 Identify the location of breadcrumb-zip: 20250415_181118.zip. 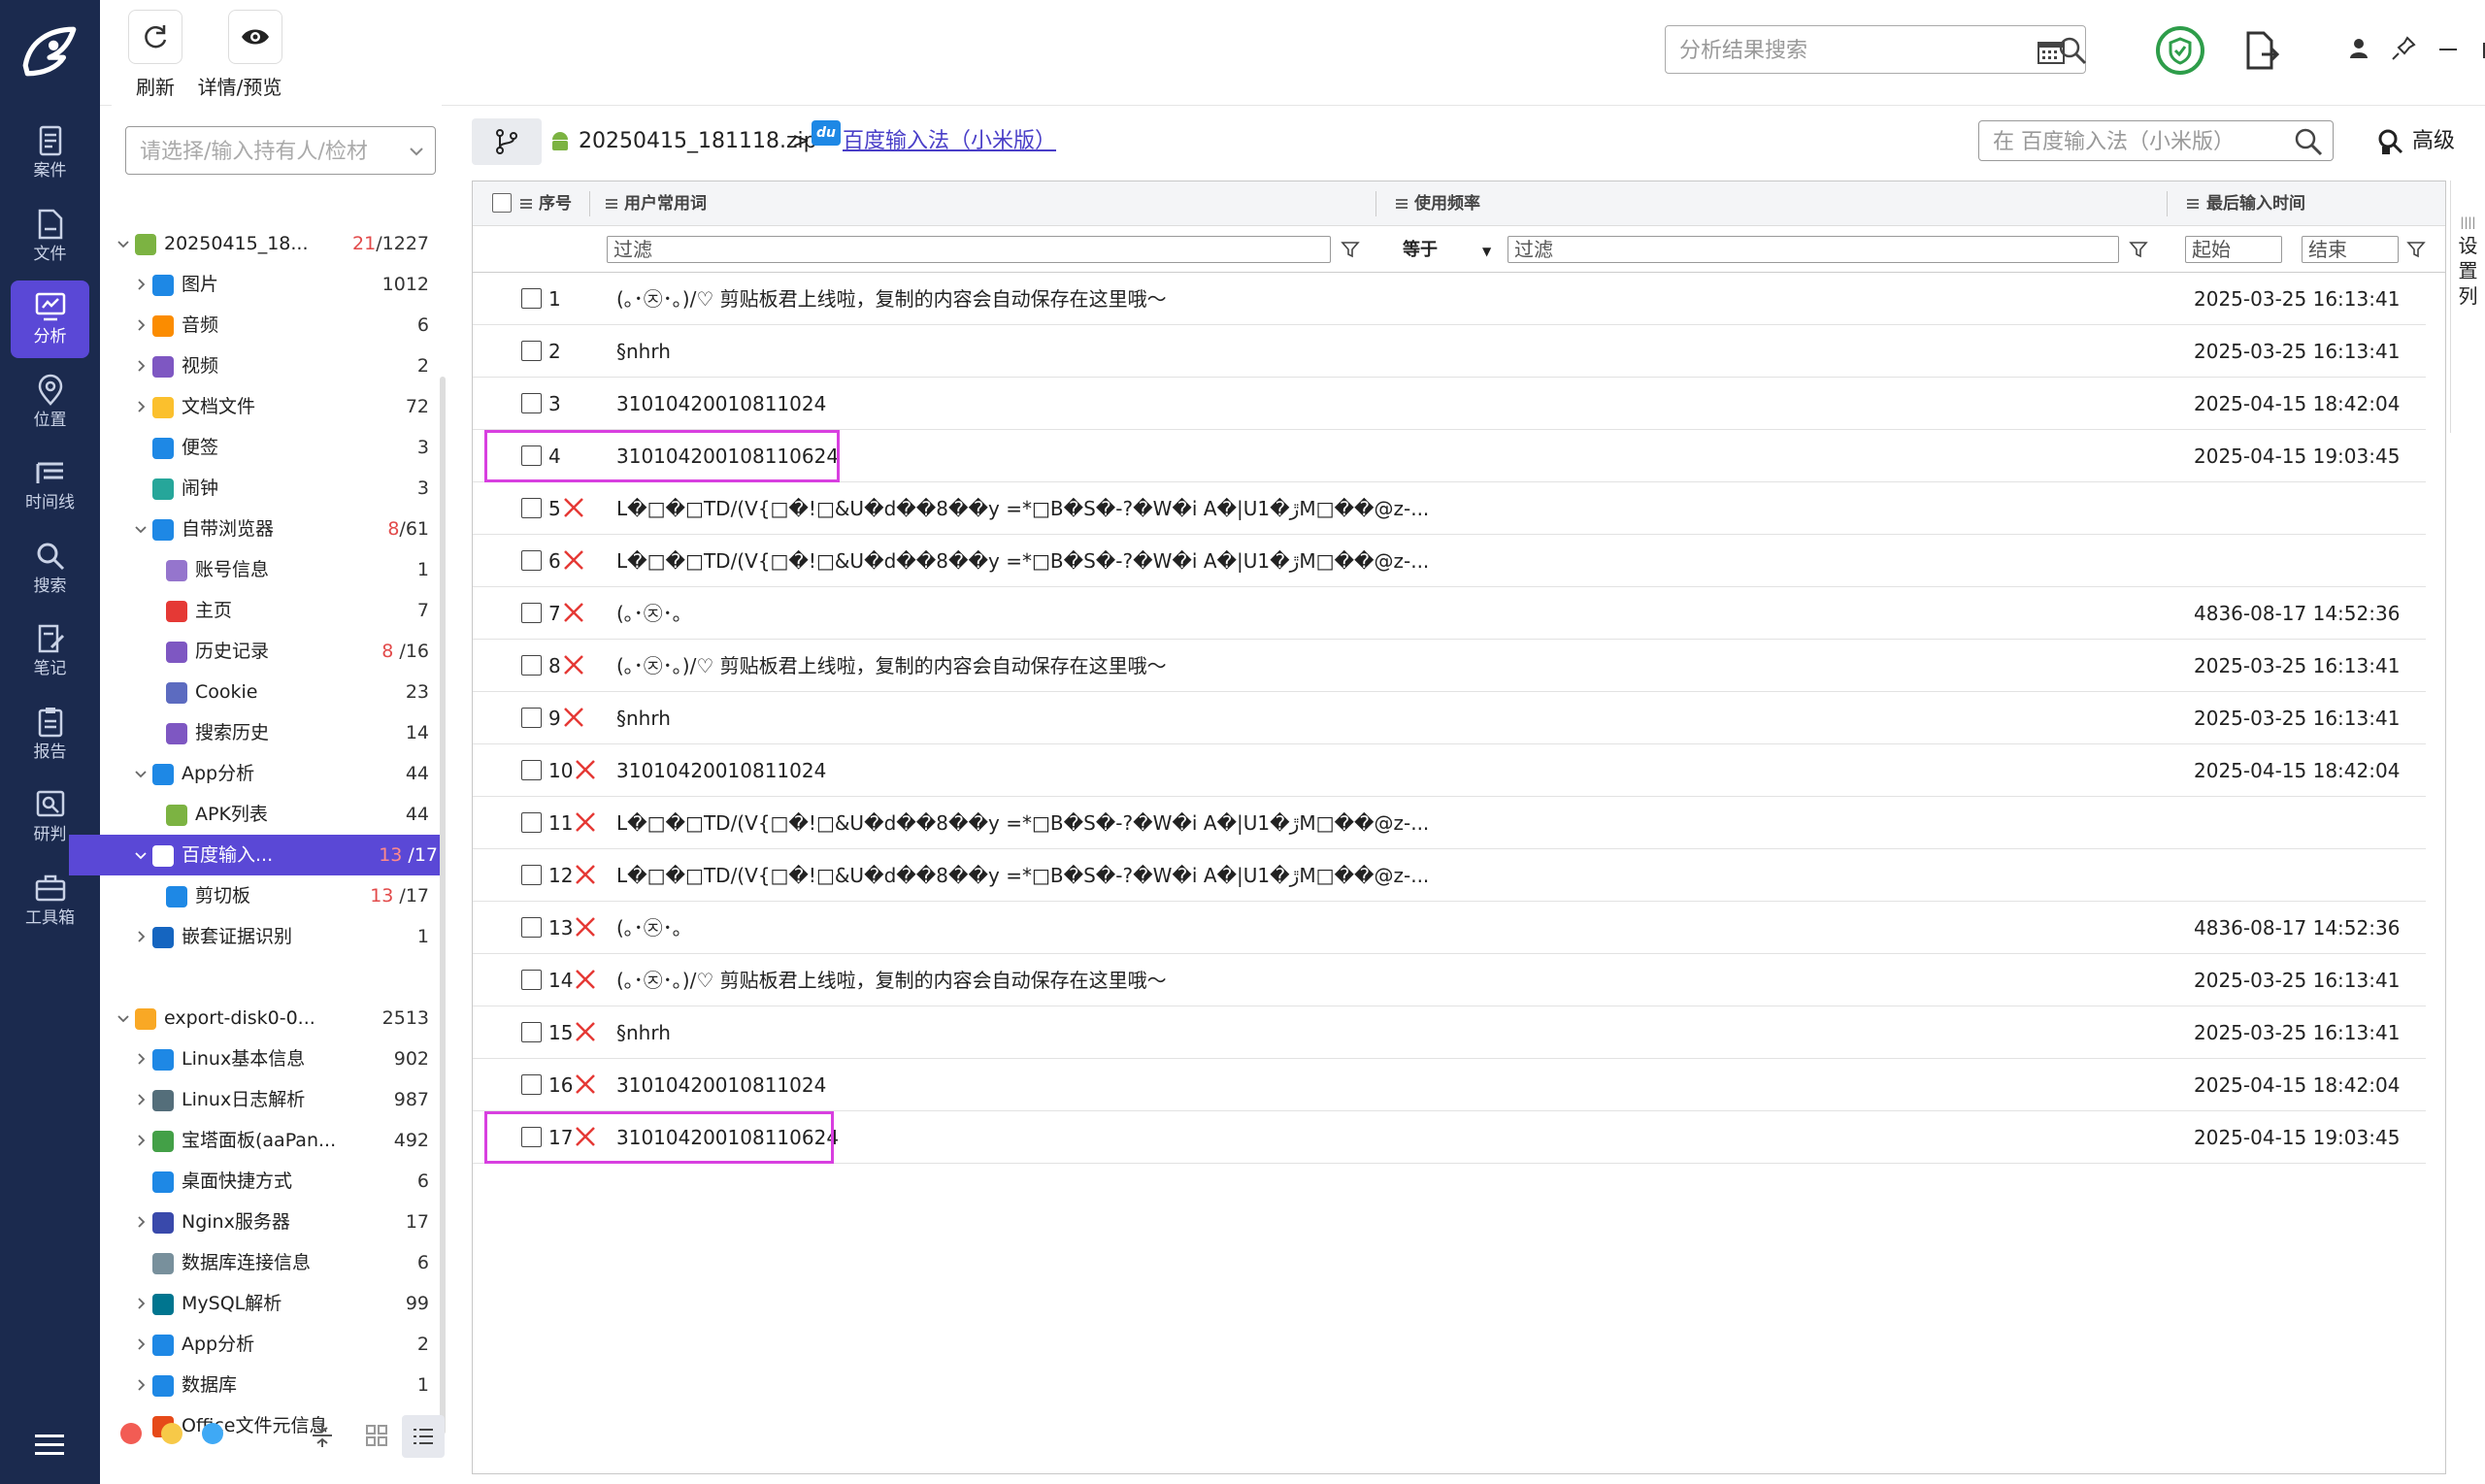
(698, 141).